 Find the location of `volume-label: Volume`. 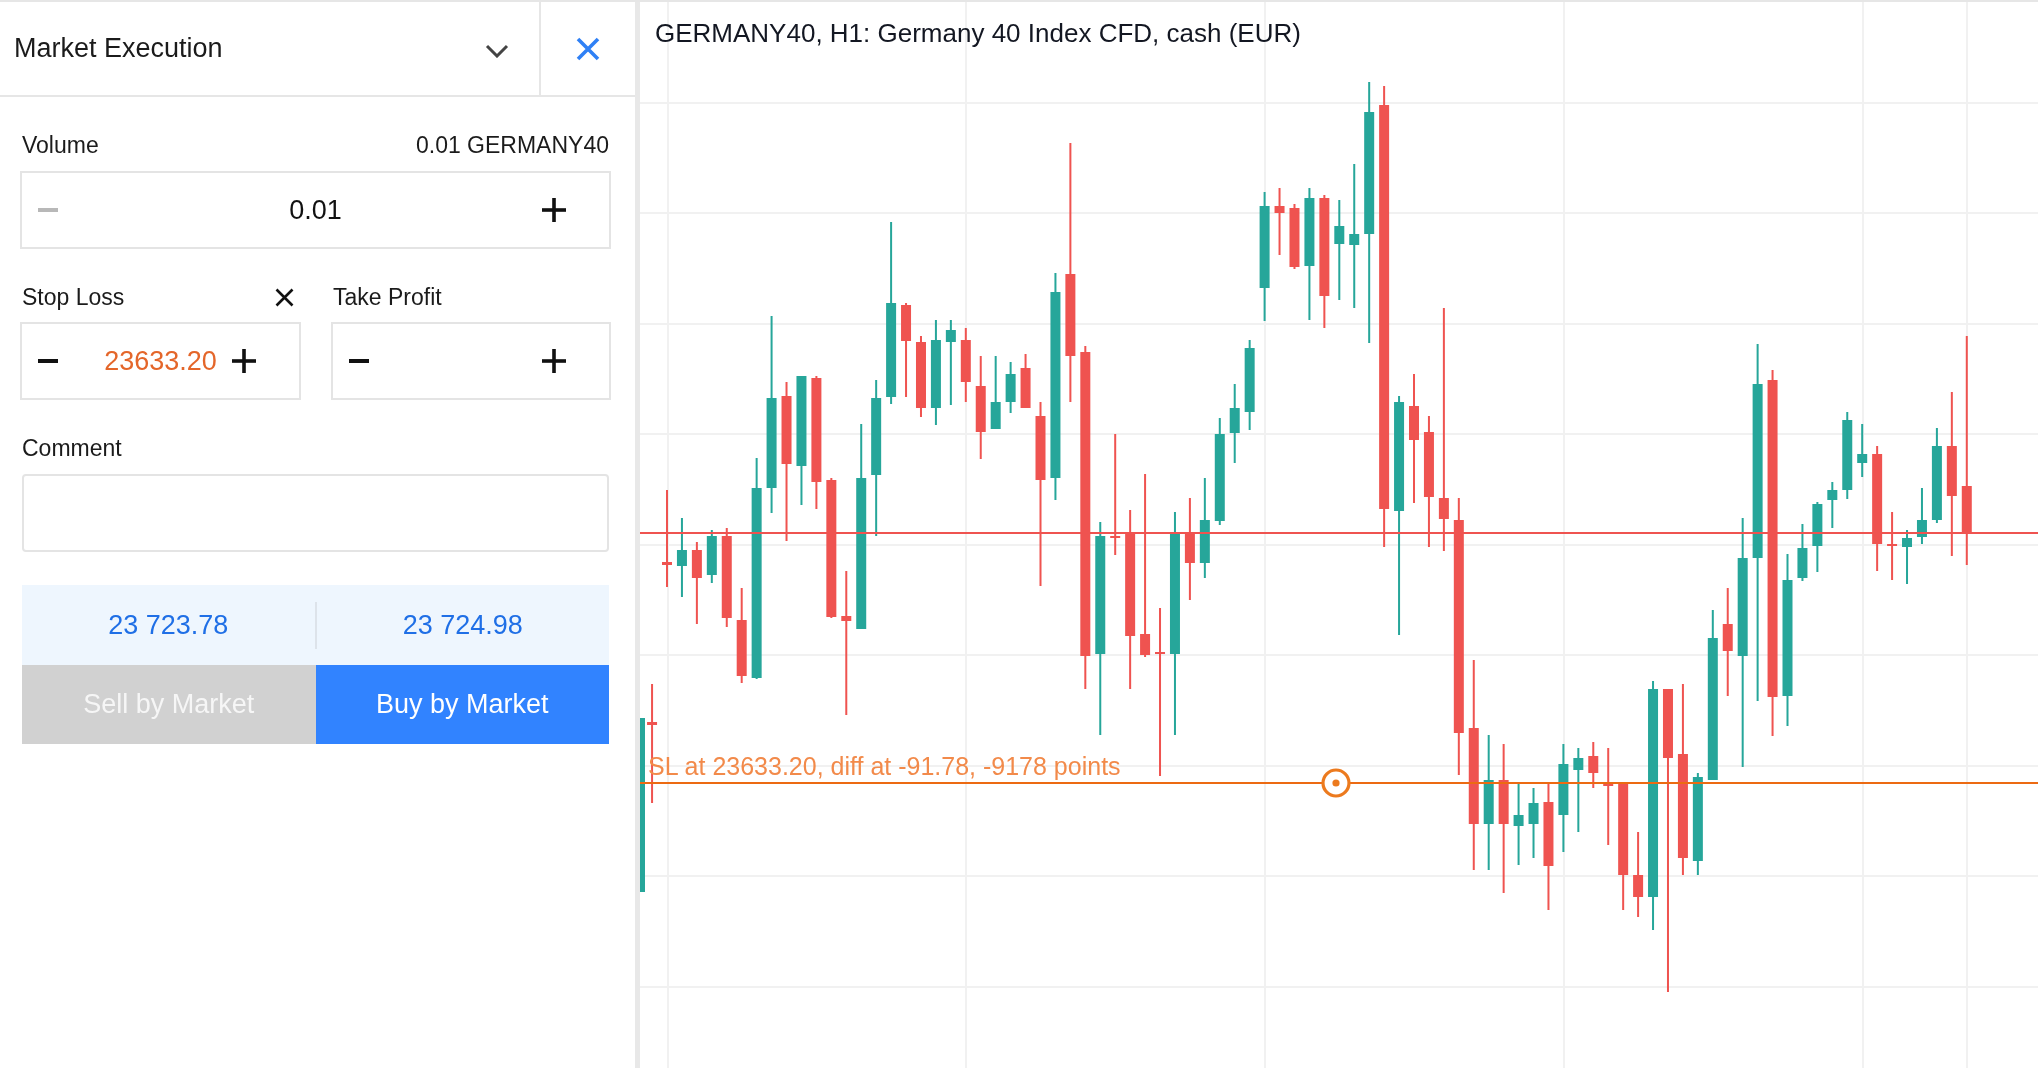

volume-label: Volume is located at coordinates (60, 145).